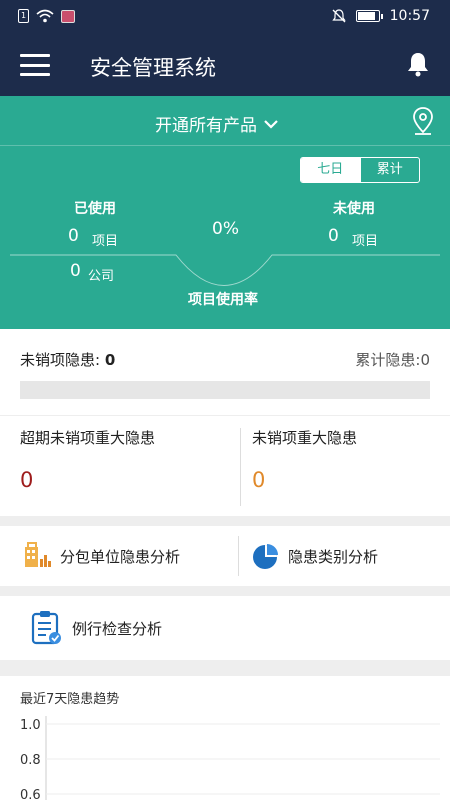 Image resolution: width=450 pixels, height=800 pixels. Describe the element at coordinates (45, 16) in the screenshot. I see `wifi-icon` at that location.